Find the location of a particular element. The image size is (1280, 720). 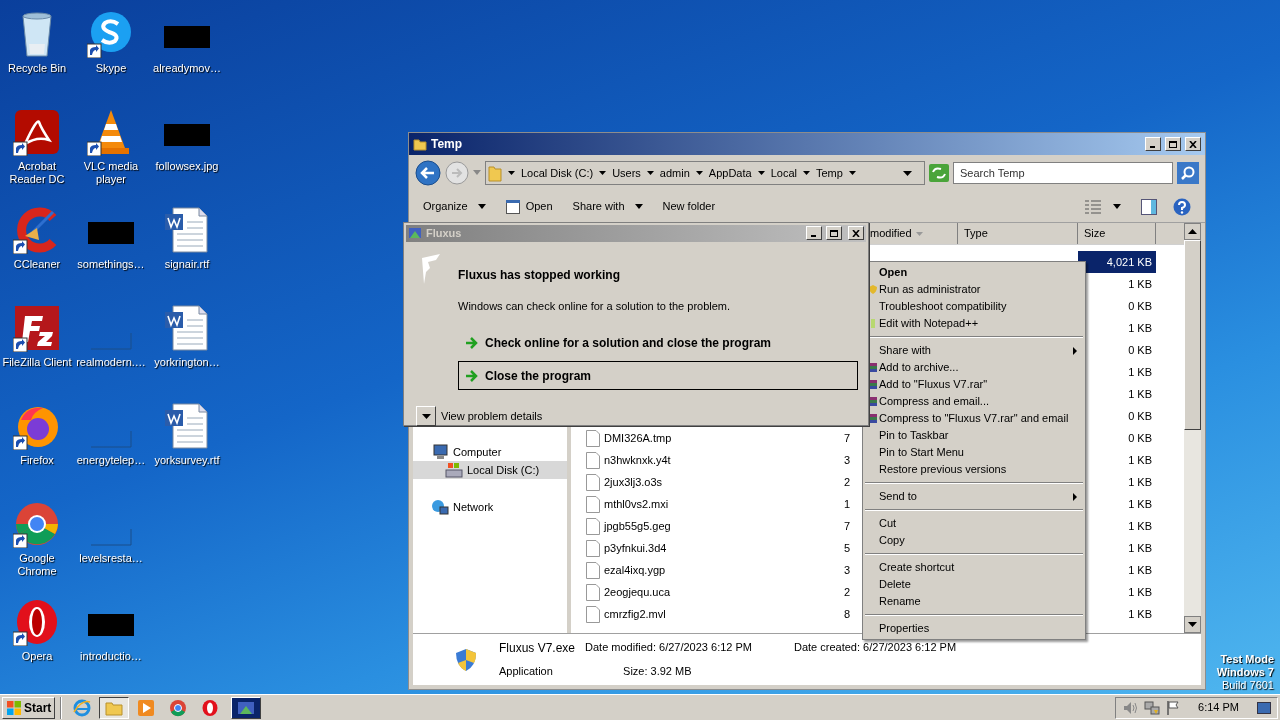

icon-label: Acrobat Reader DC is located at coordinates (37, 173).